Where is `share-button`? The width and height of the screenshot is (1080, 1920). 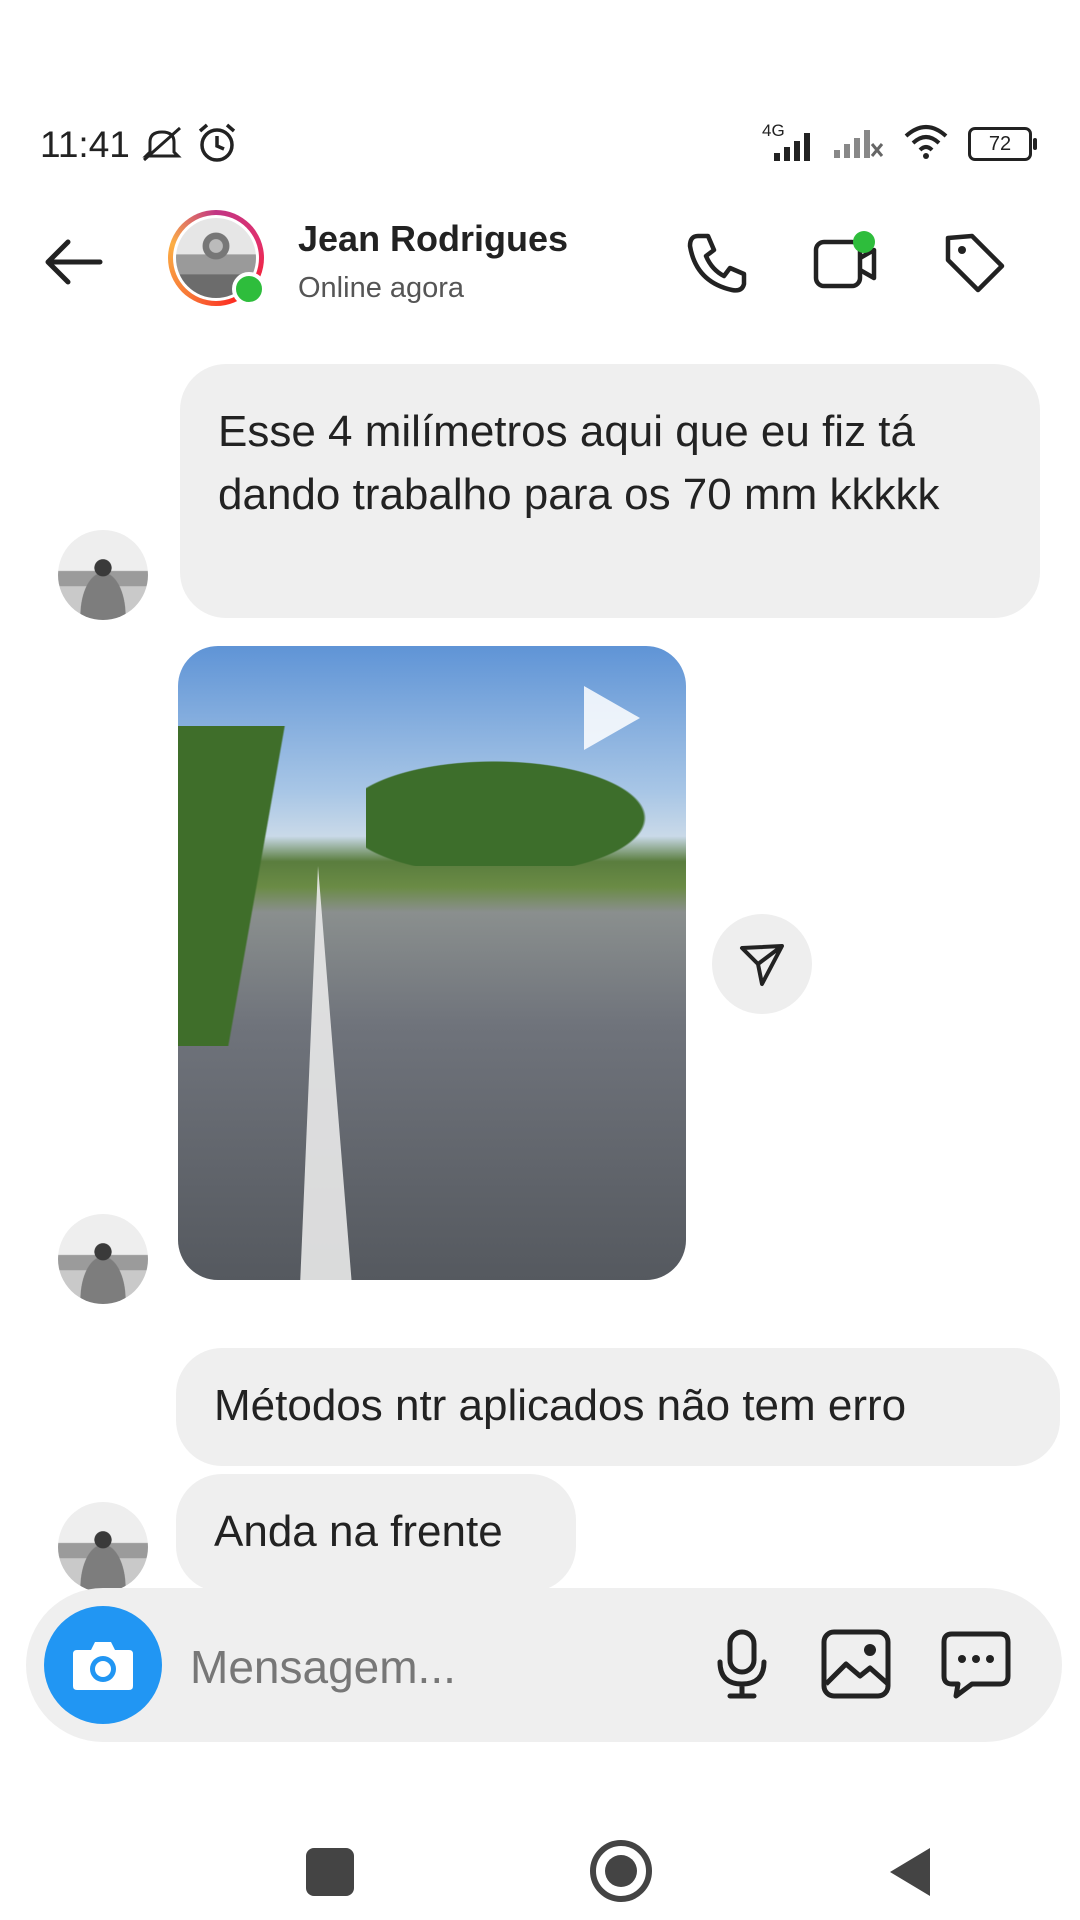 share-button is located at coordinates (762, 964).